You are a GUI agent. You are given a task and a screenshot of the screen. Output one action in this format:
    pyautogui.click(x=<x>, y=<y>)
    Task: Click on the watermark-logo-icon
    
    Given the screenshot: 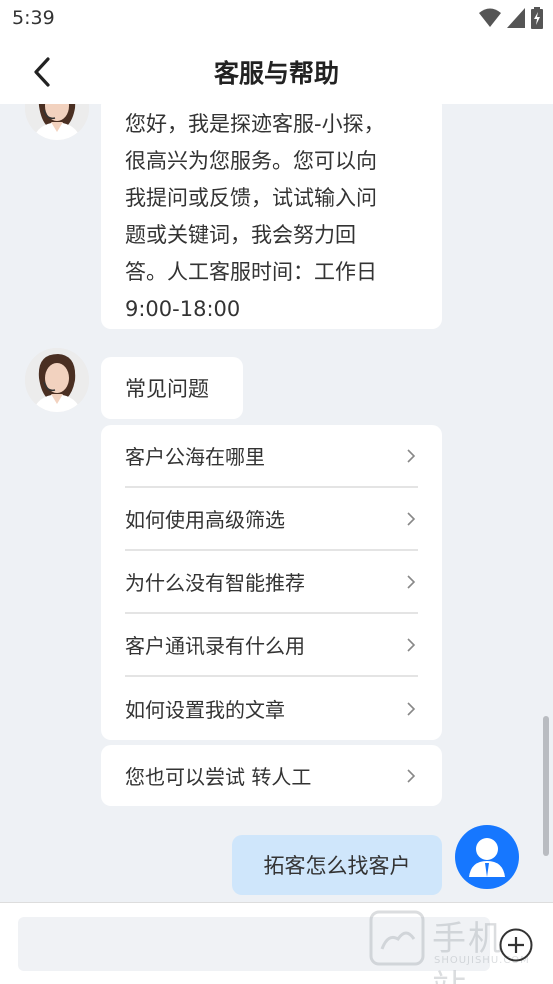 What is the action you would take?
    pyautogui.click(x=397, y=938)
    